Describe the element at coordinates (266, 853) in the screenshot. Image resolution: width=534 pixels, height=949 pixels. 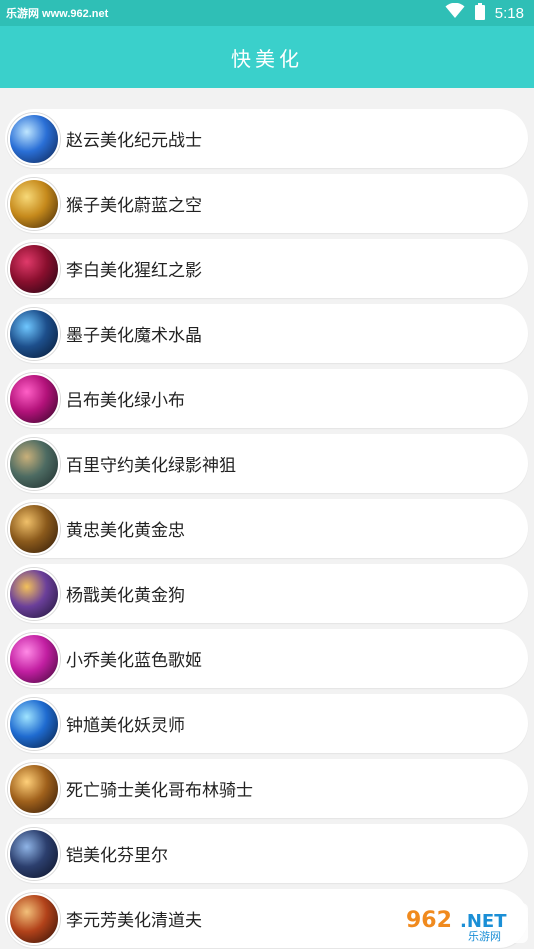
I see `skin-list-item: 铠美化芬里尔` at that location.